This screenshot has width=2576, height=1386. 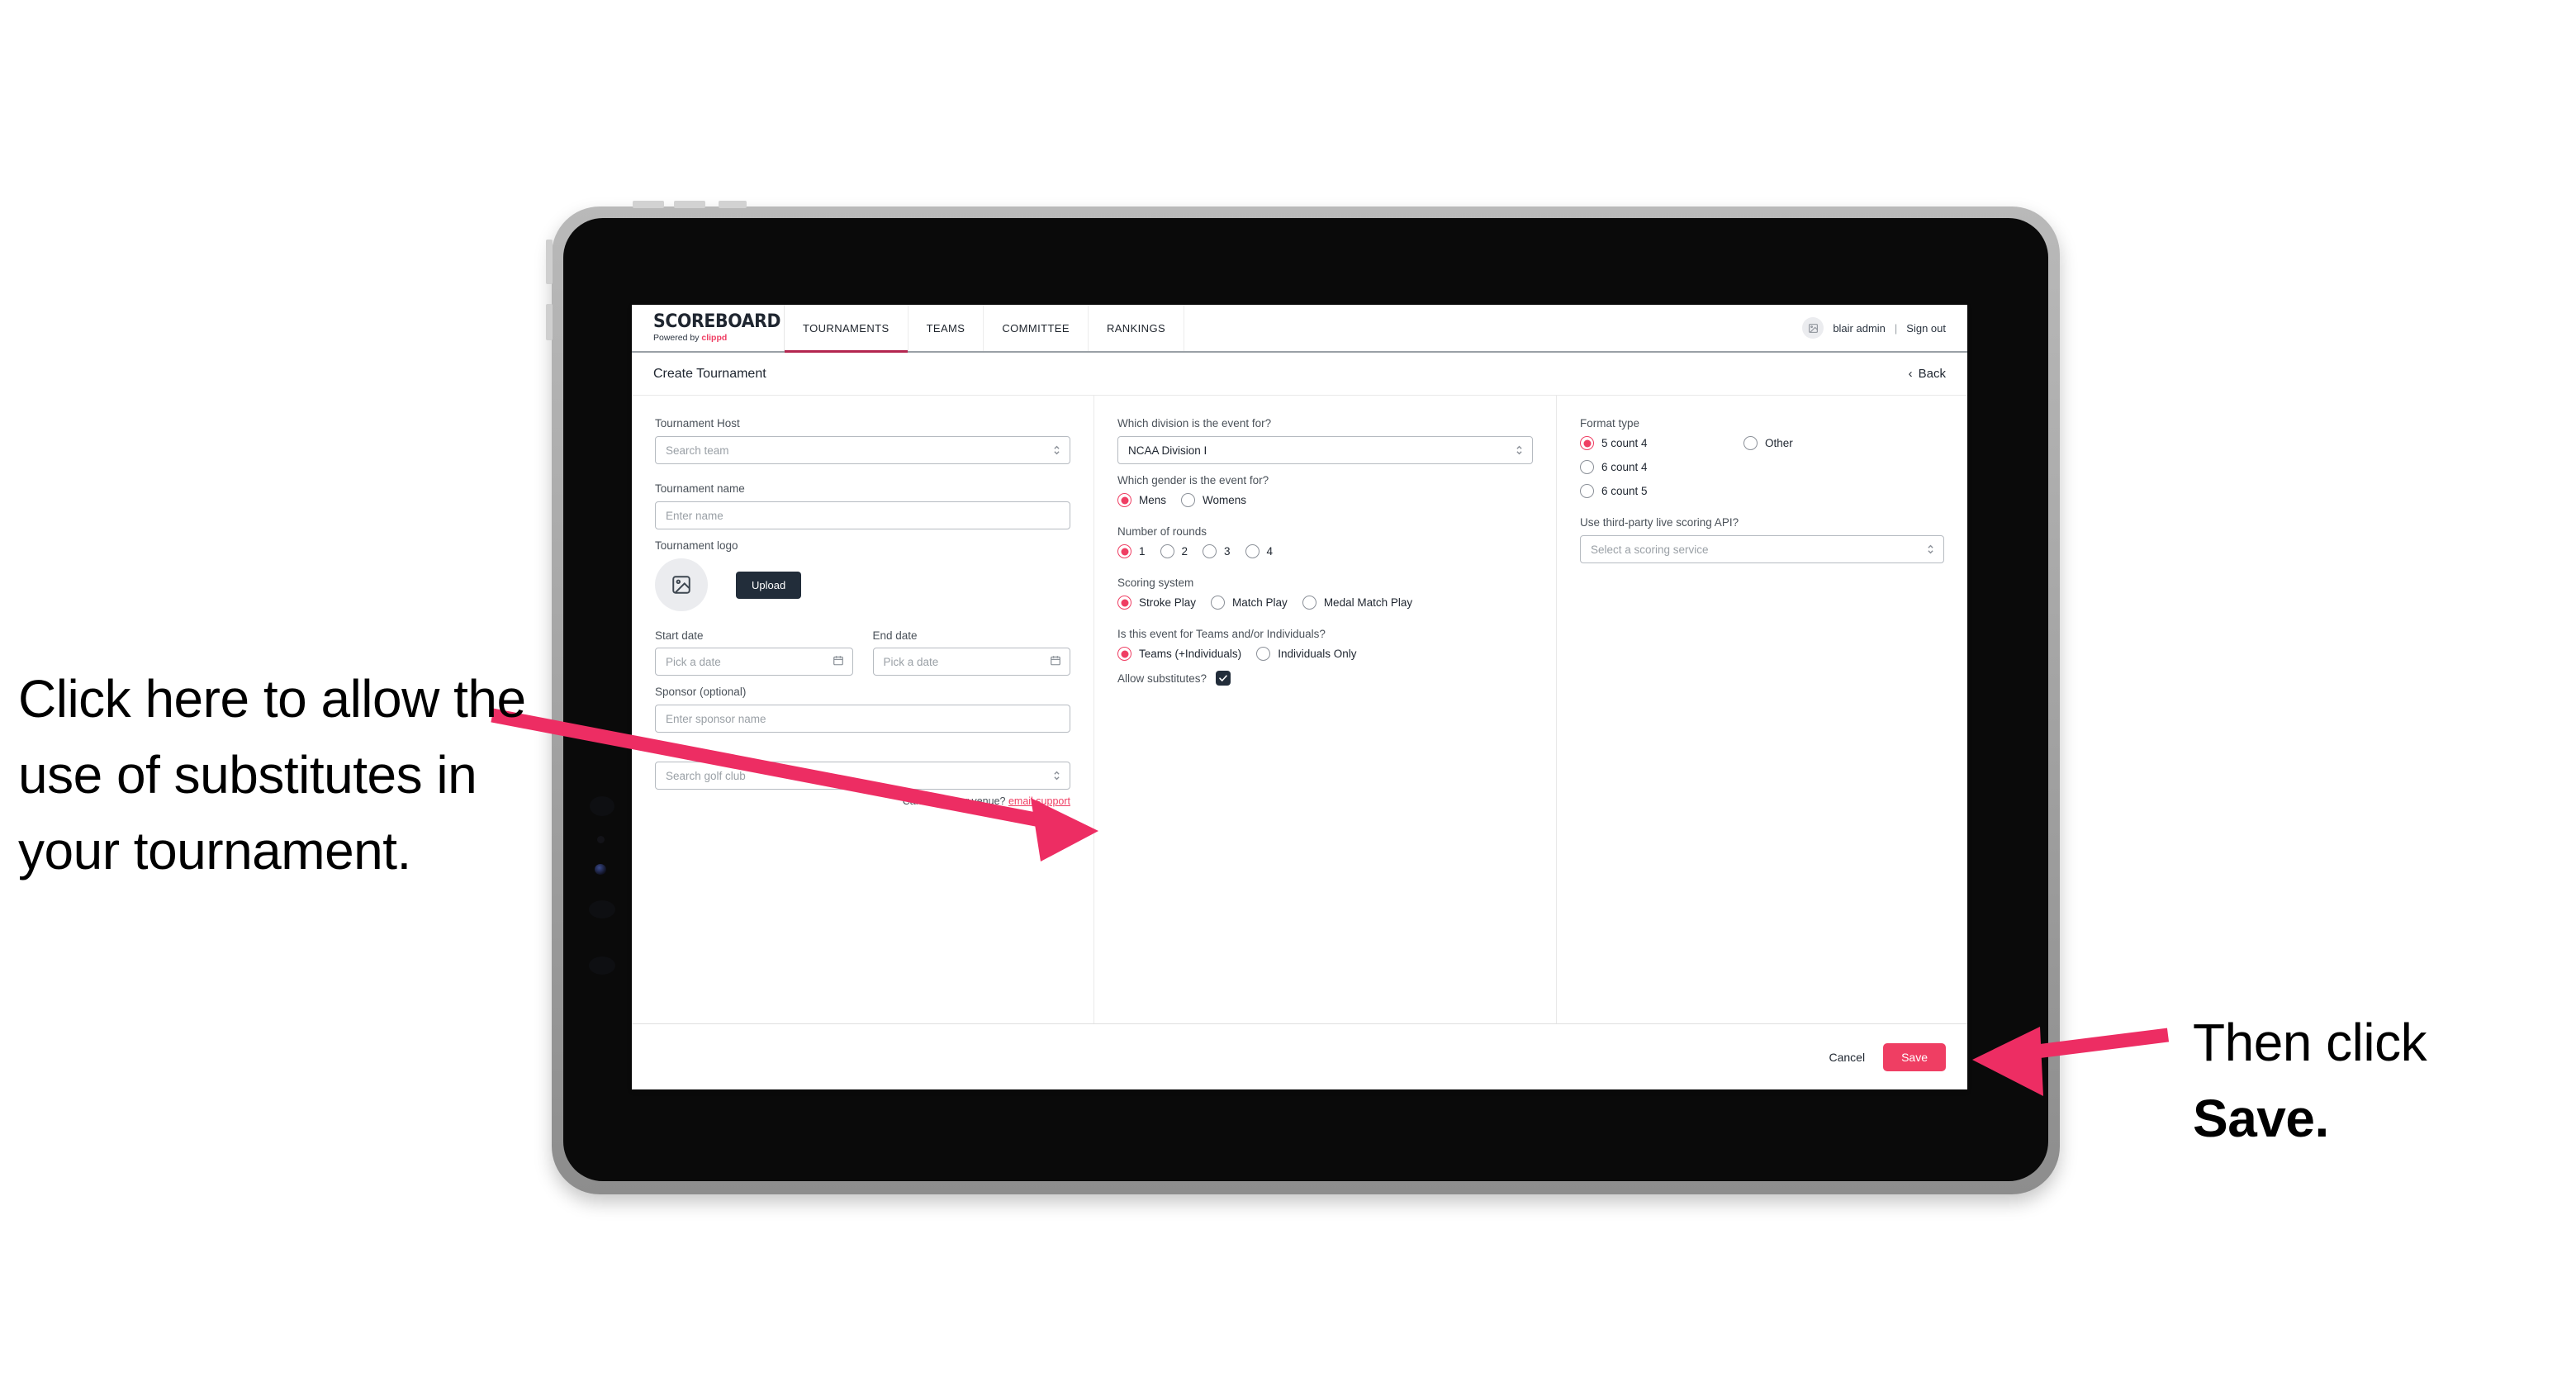 I want to click on tournament-host-label: Tournament Host, so click(x=697, y=423).